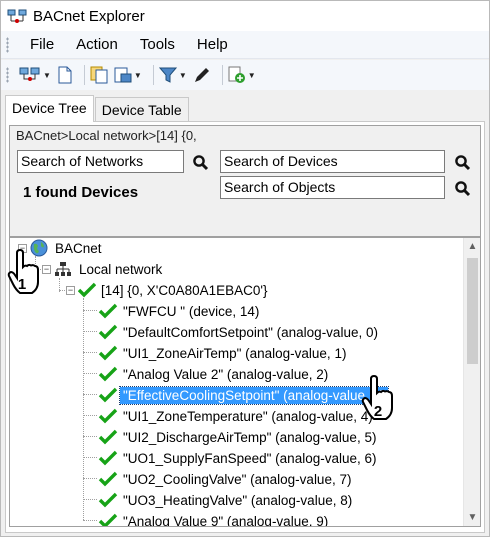 Image resolution: width=490 pixels, height=537 pixels. What do you see at coordinates (332, 187) in the screenshot?
I see `search-objects-input: Search of Objects` at bounding box center [332, 187].